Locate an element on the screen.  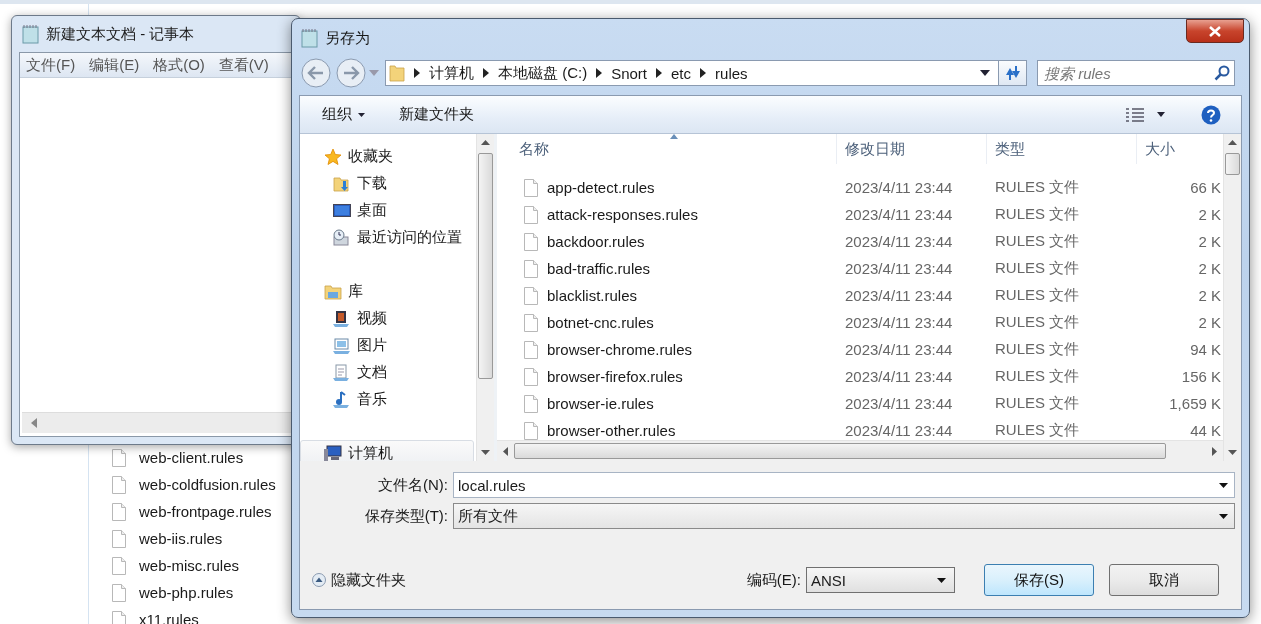
sidebar-item: 计算机 is located at coordinates (387, 450).